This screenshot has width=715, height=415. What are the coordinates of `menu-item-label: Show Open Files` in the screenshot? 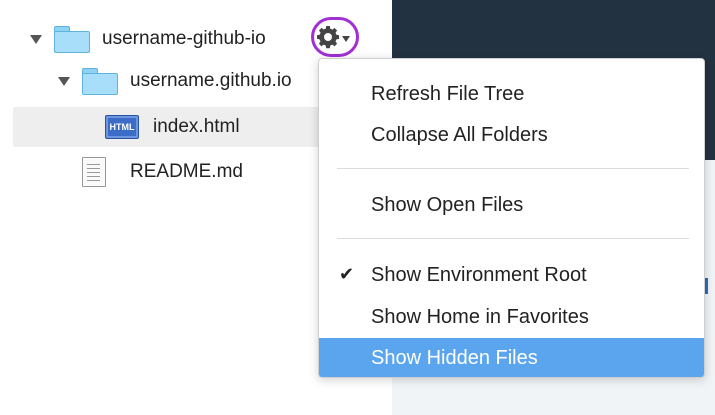 It's located at (447, 204).